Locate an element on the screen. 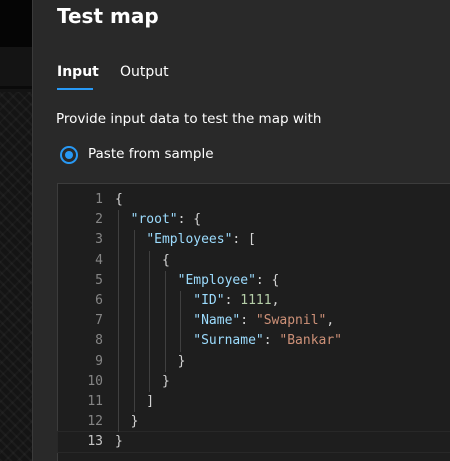 This screenshot has height=461, width=450. radio-checked-dot is located at coordinates (69, 155).